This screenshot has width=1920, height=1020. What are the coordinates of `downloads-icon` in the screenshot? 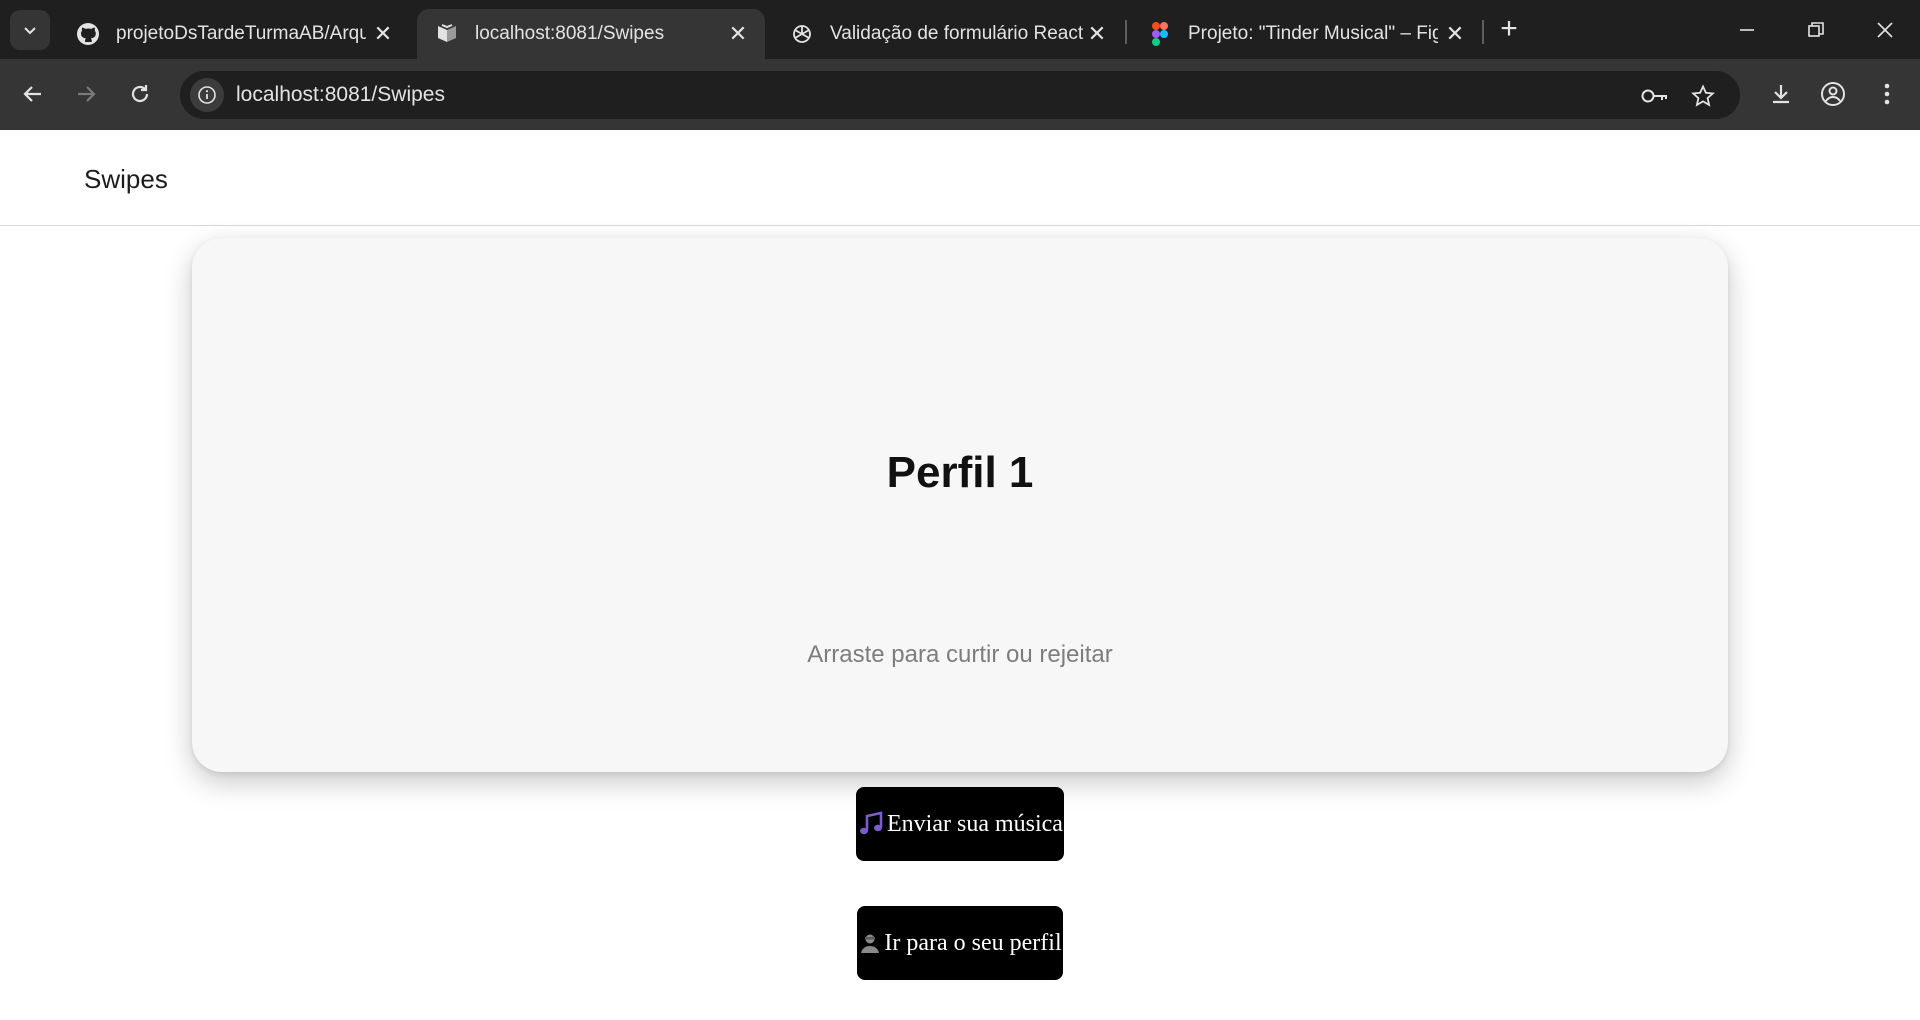 It's located at (1781, 94).